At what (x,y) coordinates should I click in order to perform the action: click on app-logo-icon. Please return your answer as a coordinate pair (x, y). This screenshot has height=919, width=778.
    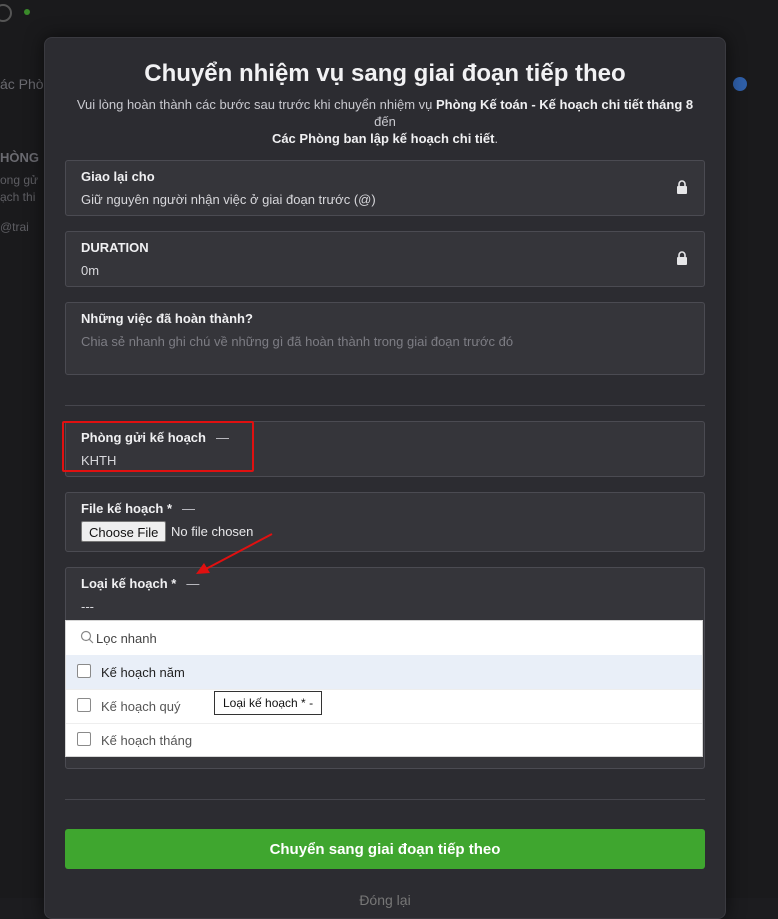
    Looking at the image, I should click on (6, 13).